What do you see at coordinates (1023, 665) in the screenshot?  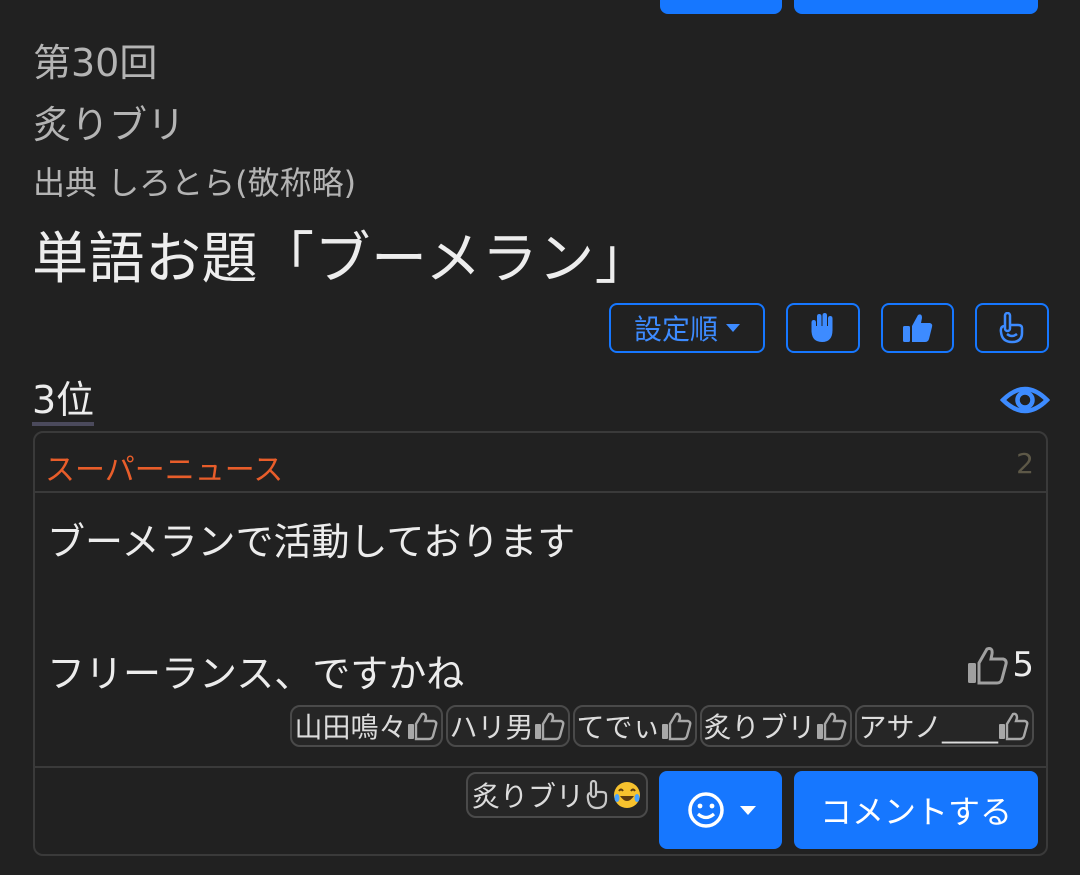 I see `like-count-value: 5` at bounding box center [1023, 665].